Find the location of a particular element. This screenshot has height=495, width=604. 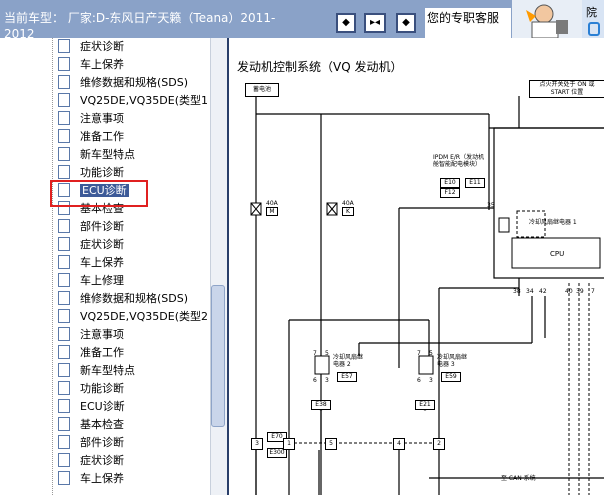

pin-7: 7 is located at coordinates (593, 291).